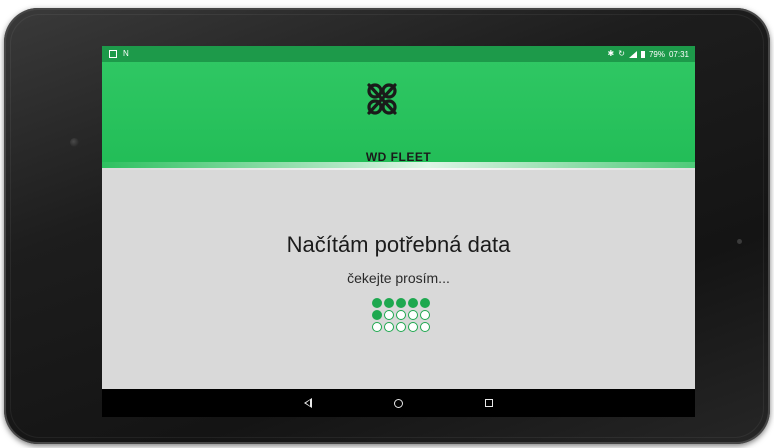 The height and width of the screenshot is (448, 774). What do you see at coordinates (621, 53) in the screenshot?
I see `sync-icon: ↻` at bounding box center [621, 53].